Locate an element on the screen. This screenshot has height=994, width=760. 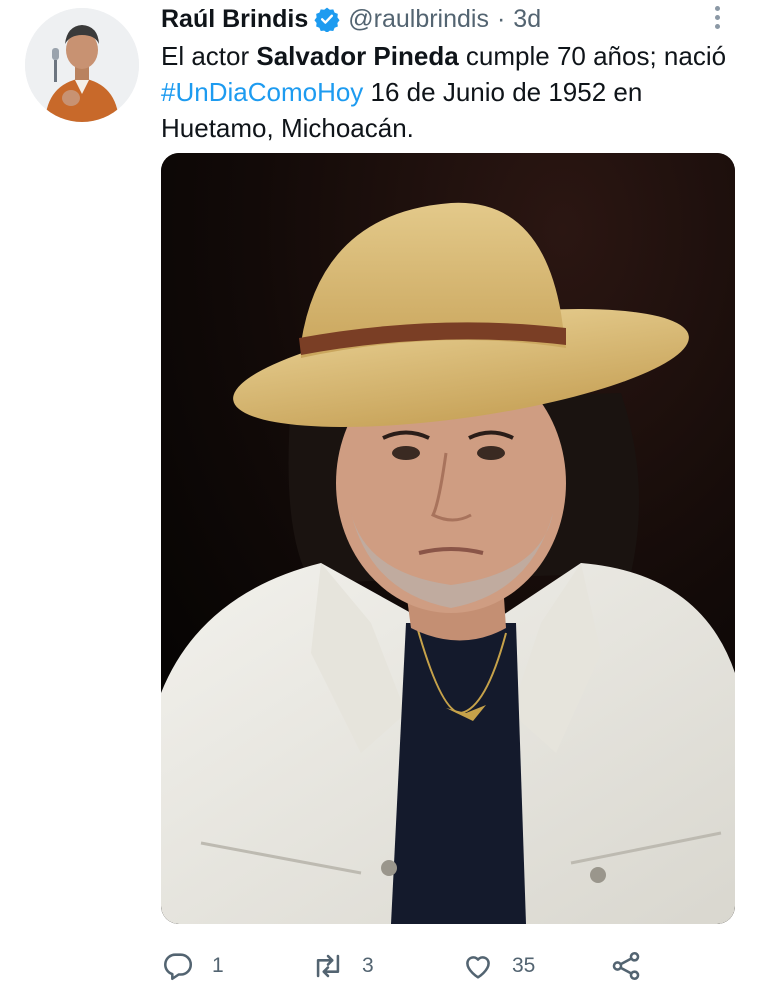
like-count: 35 is located at coordinates (524, 965).